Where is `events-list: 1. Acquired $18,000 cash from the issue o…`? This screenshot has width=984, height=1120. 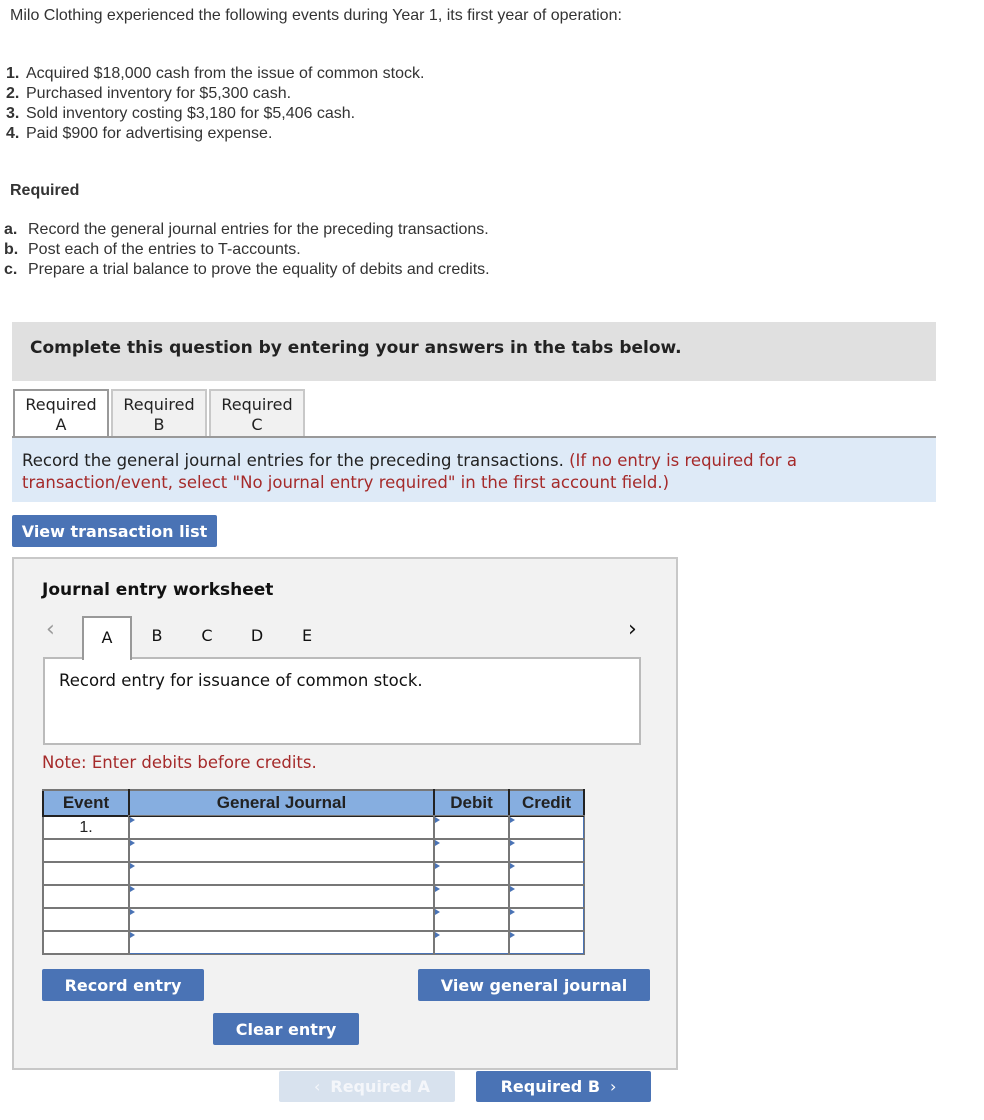 events-list: 1. Acquired $18,000 cash from the issue o… is located at coordinates (215, 104).